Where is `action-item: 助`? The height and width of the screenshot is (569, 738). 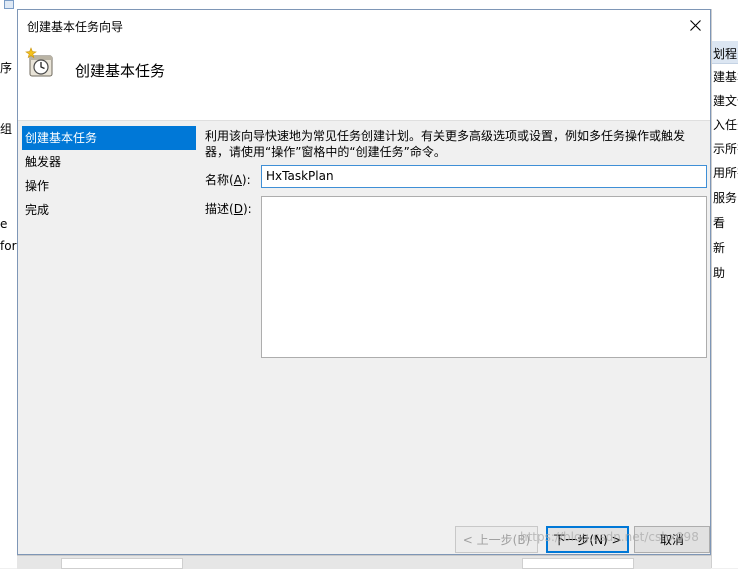
action-item: 助 is located at coordinates (719, 272).